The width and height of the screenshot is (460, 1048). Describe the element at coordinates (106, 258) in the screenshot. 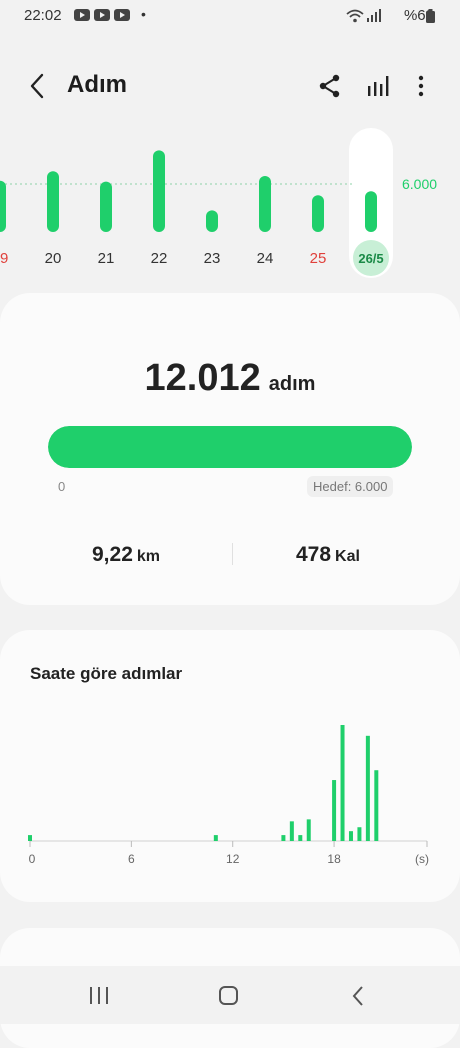

I see `day-label: 21` at that location.